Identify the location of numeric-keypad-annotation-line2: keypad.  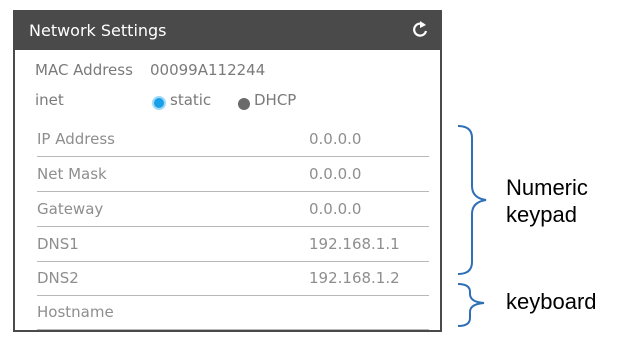
(541, 214).